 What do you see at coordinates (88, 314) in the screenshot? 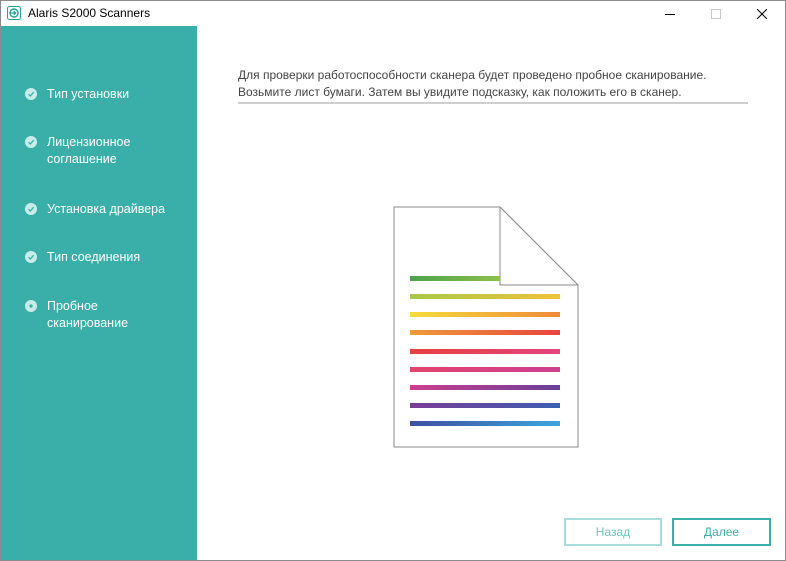
I see `step-label: Пробное сканирование` at bounding box center [88, 314].